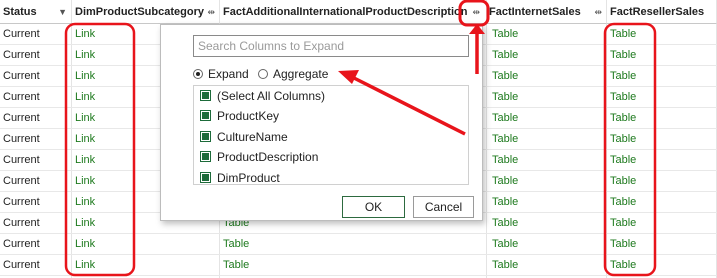  I want to click on aggregate-radio-option: Aggregate, so click(293, 74).